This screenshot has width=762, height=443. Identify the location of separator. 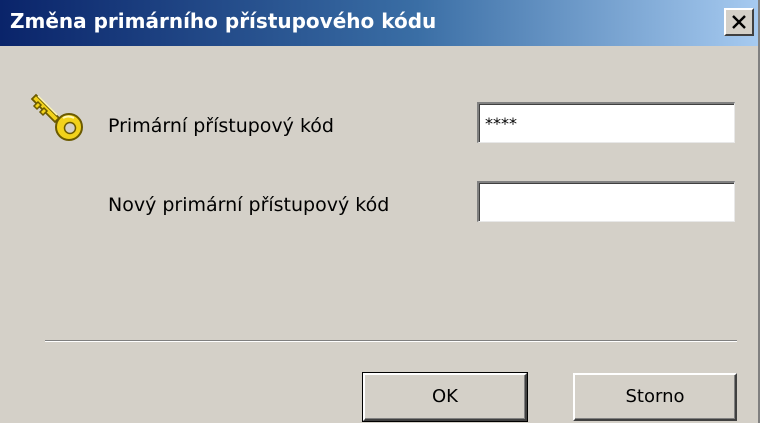
(391, 341).